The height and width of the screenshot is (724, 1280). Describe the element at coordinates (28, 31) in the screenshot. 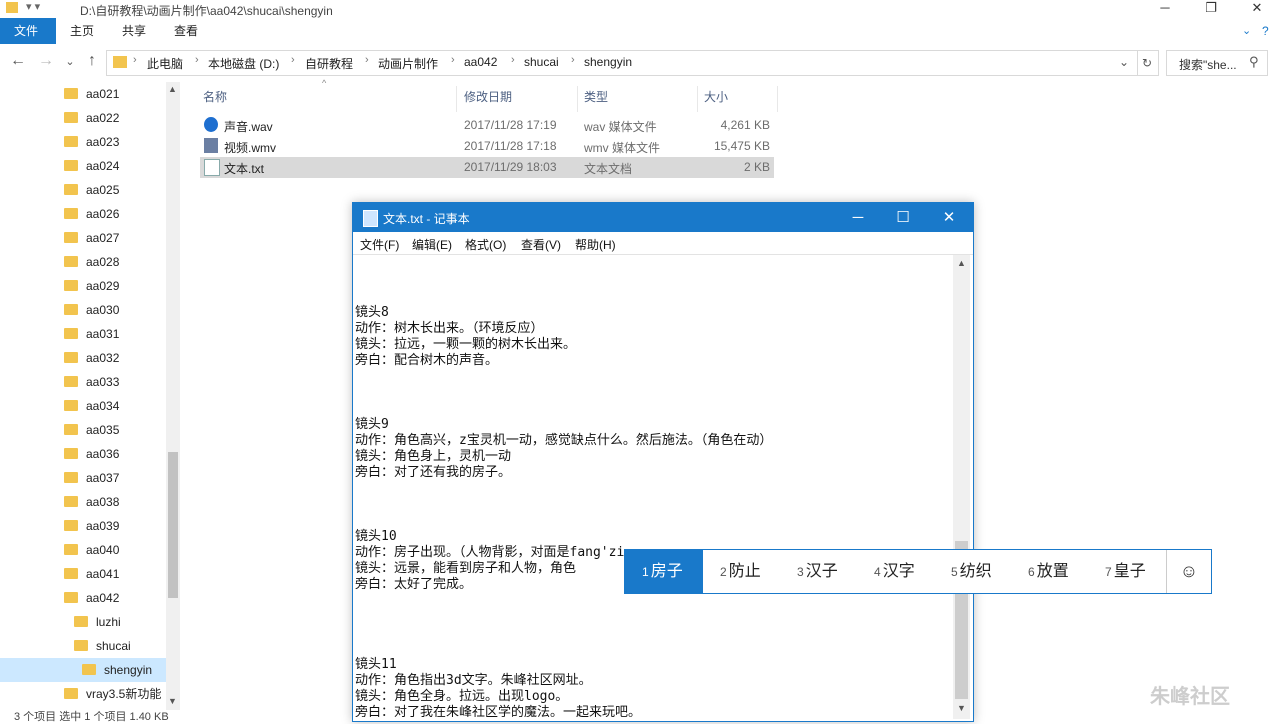

I see `tab-file: 文件` at that location.